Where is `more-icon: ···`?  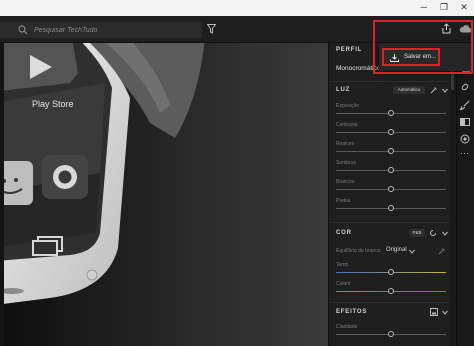 more-icon: ··· is located at coordinates (464, 153).